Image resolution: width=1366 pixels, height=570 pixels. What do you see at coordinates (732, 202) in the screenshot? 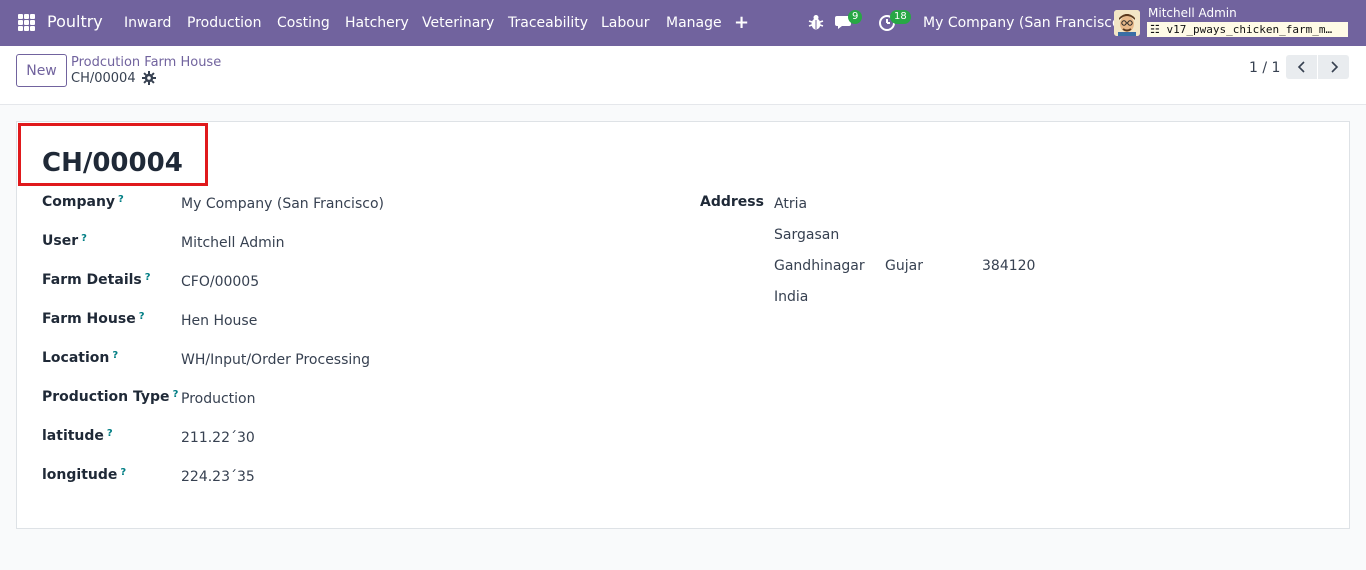
I see `field-label-address: Address` at bounding box center [732, 202].